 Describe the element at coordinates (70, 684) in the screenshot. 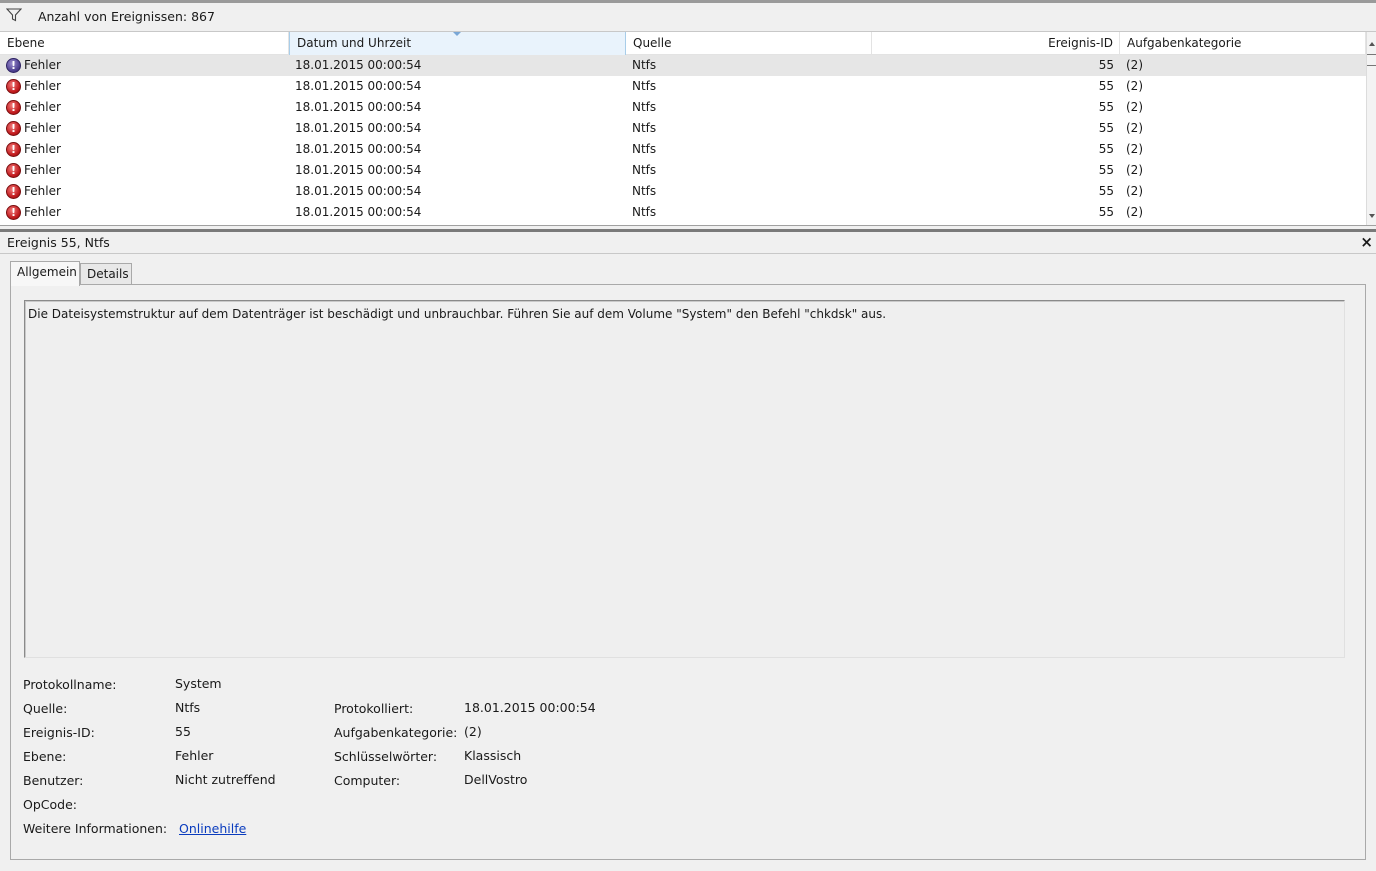

I see `label-protokollname: Protokollname:` at that location.